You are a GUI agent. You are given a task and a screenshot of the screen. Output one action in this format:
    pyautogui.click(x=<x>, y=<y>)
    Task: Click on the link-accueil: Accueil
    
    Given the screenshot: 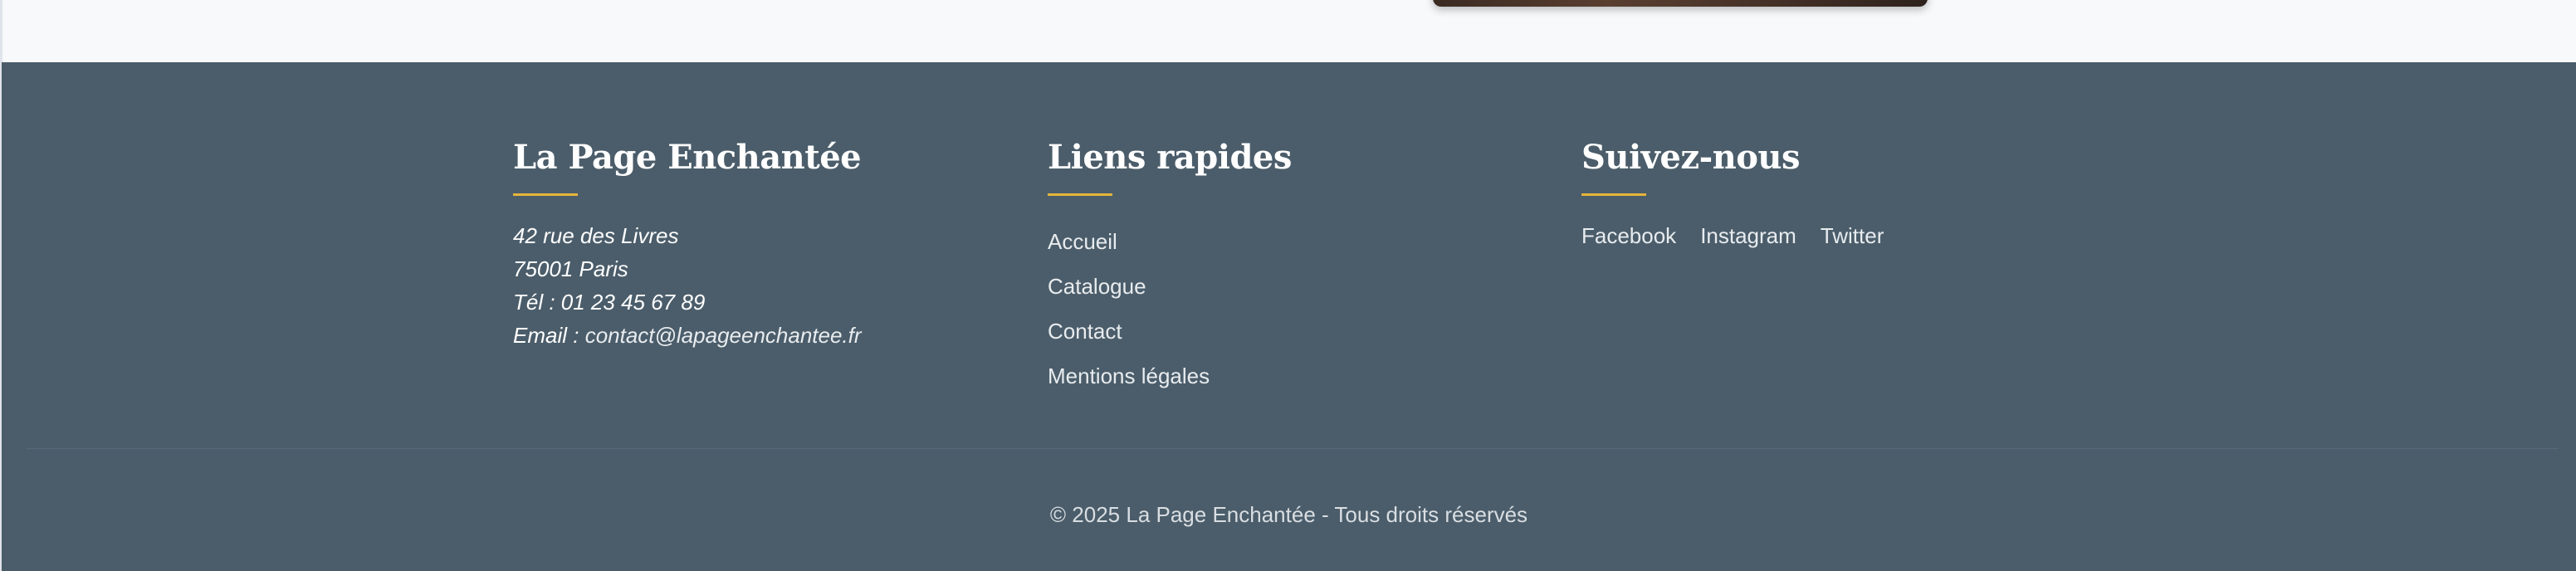 What is the action you would take?
    pyautogui.click(x=1170, y=241)
    